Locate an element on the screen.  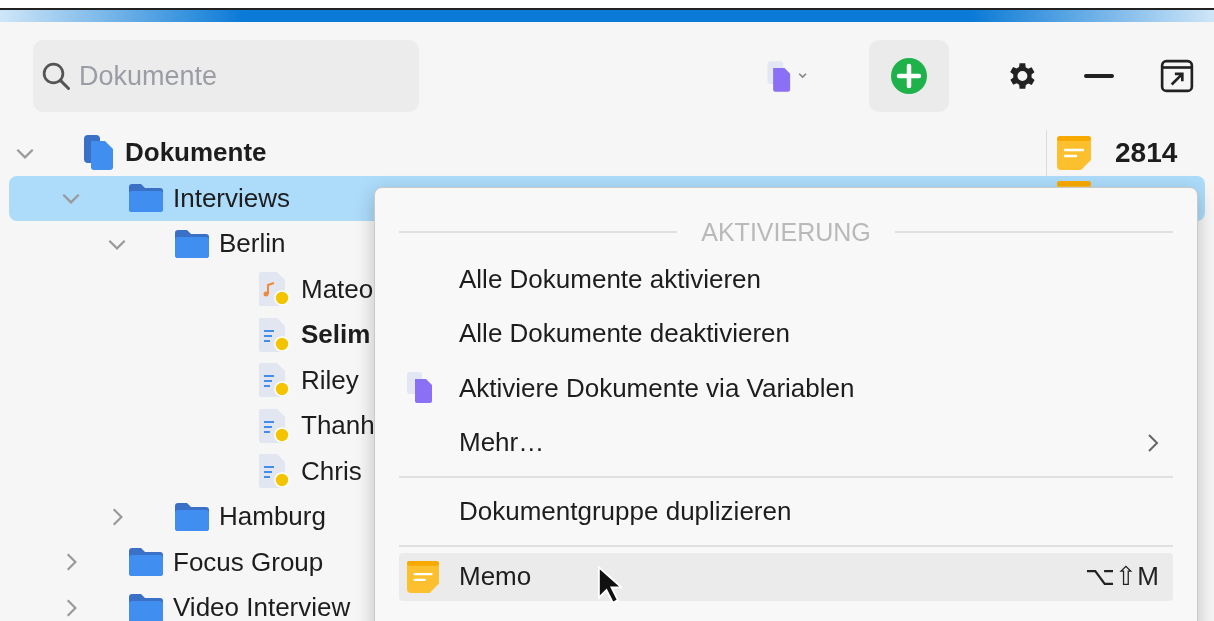
tree-item: Video Interview is located at coordinates (262, 606).